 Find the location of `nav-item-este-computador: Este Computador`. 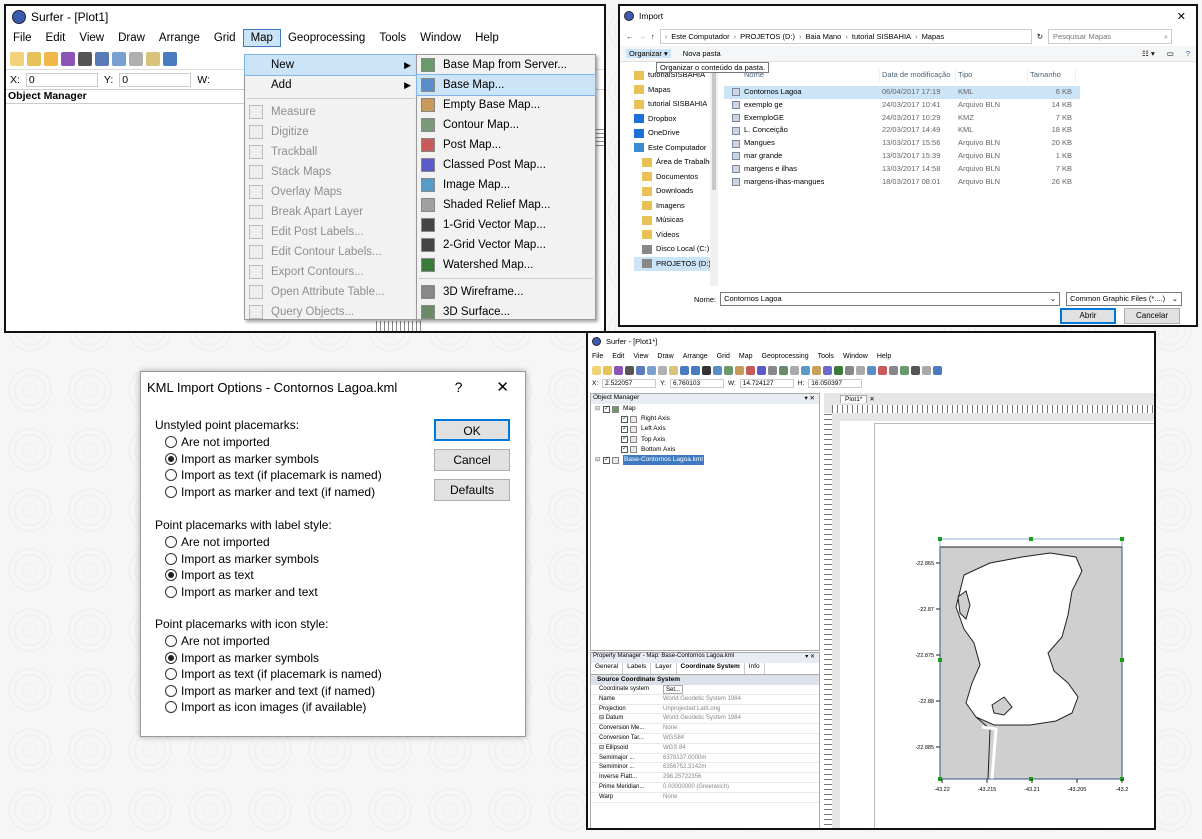

nav-item-este-computador: Este Computador is located at coordinates (674, 148).